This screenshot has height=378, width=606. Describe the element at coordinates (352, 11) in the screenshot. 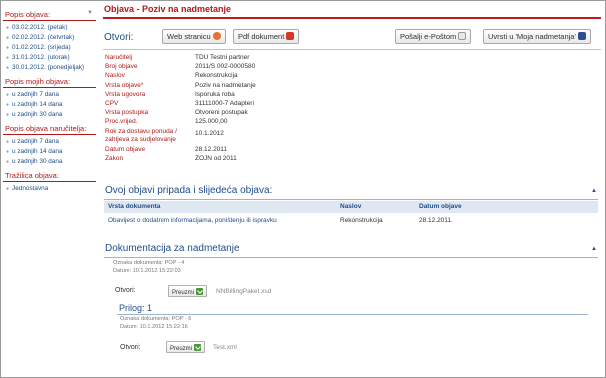

I see `page-title-bar: Objava - Poziv na nadmetanje` at that location.